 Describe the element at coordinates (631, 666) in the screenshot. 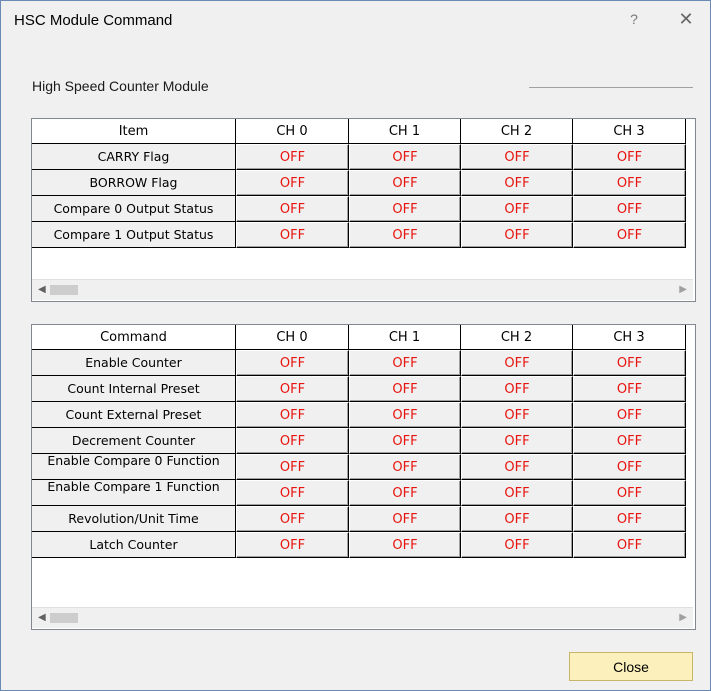

I see `close-button: Close` at that location.